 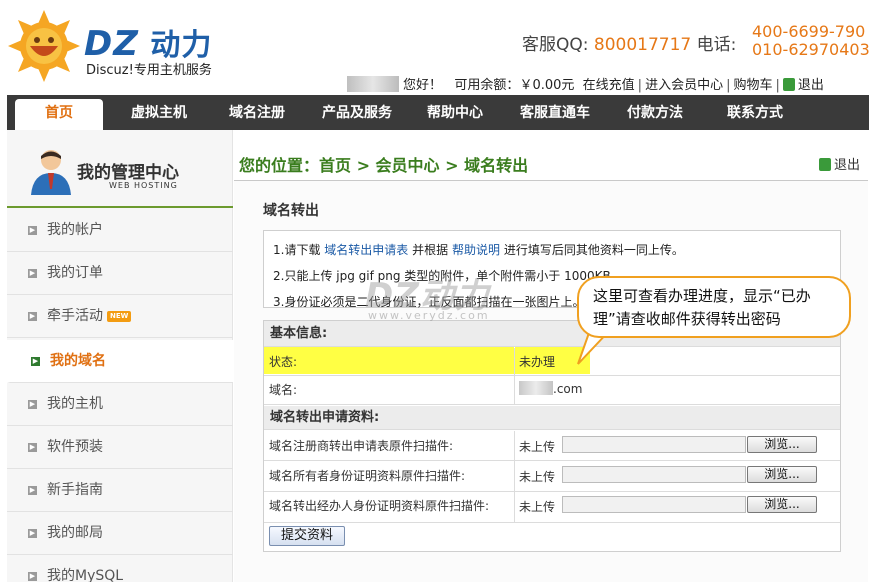 I want to click on sidebar-item-guide: ▶ 新手指南, so click(x=120, y=490).